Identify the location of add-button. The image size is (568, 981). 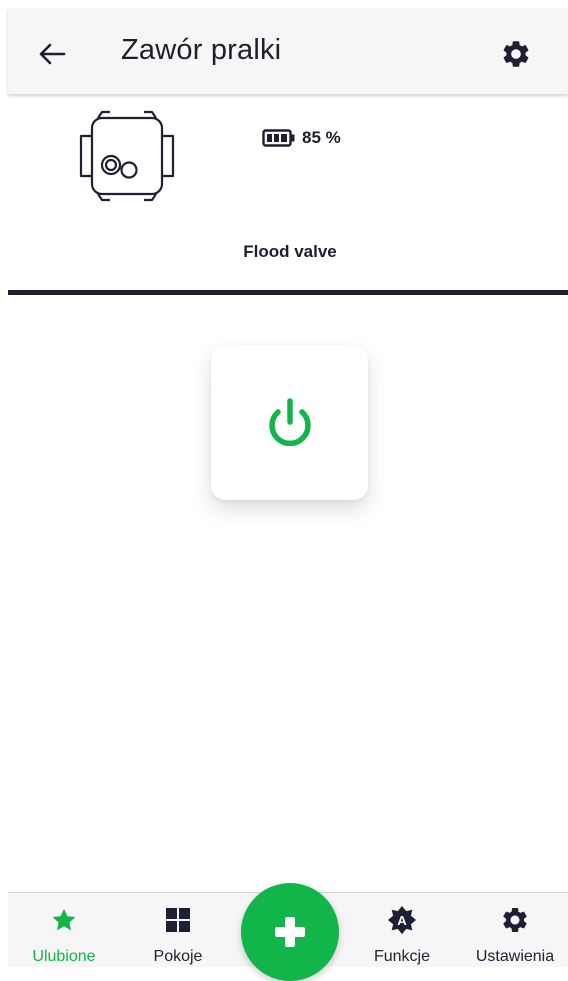
(290, 932).